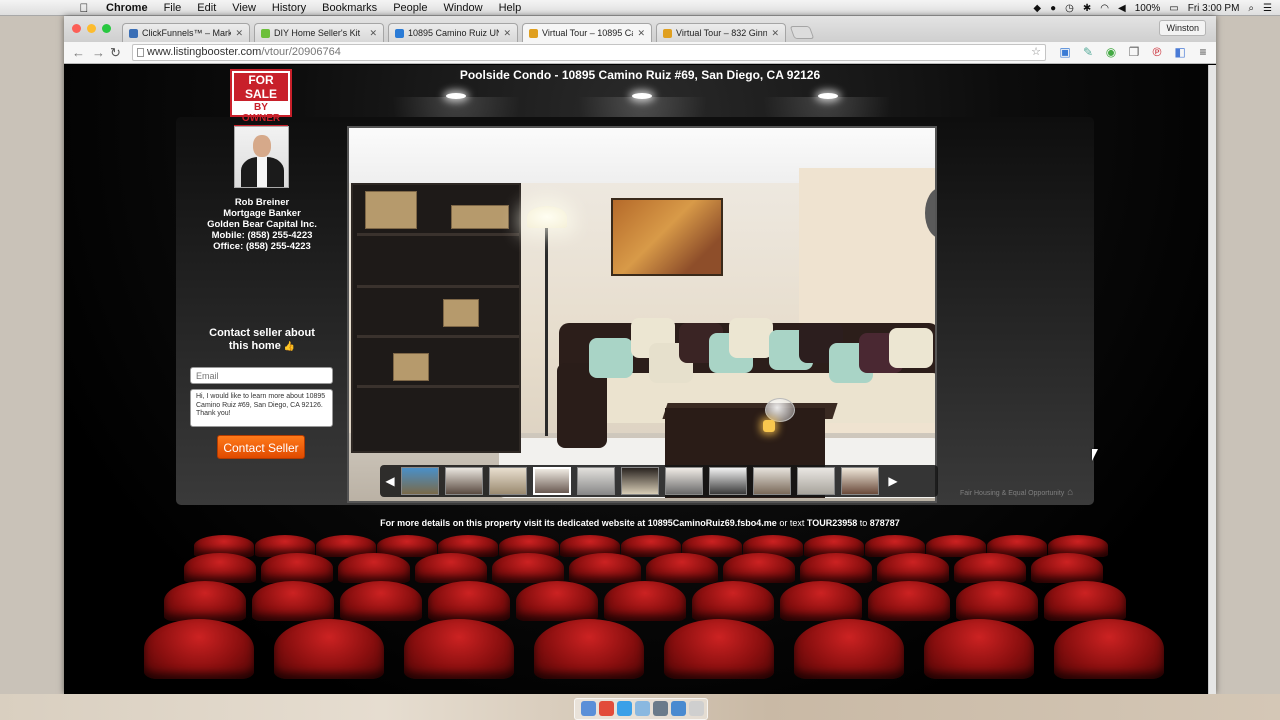 This screenshot has height=720, width=1280. What do you see at coordinates (1104, 8) in the screenshot?
I see `wifi-icon: ◠` at bounding box center [1104, 8].